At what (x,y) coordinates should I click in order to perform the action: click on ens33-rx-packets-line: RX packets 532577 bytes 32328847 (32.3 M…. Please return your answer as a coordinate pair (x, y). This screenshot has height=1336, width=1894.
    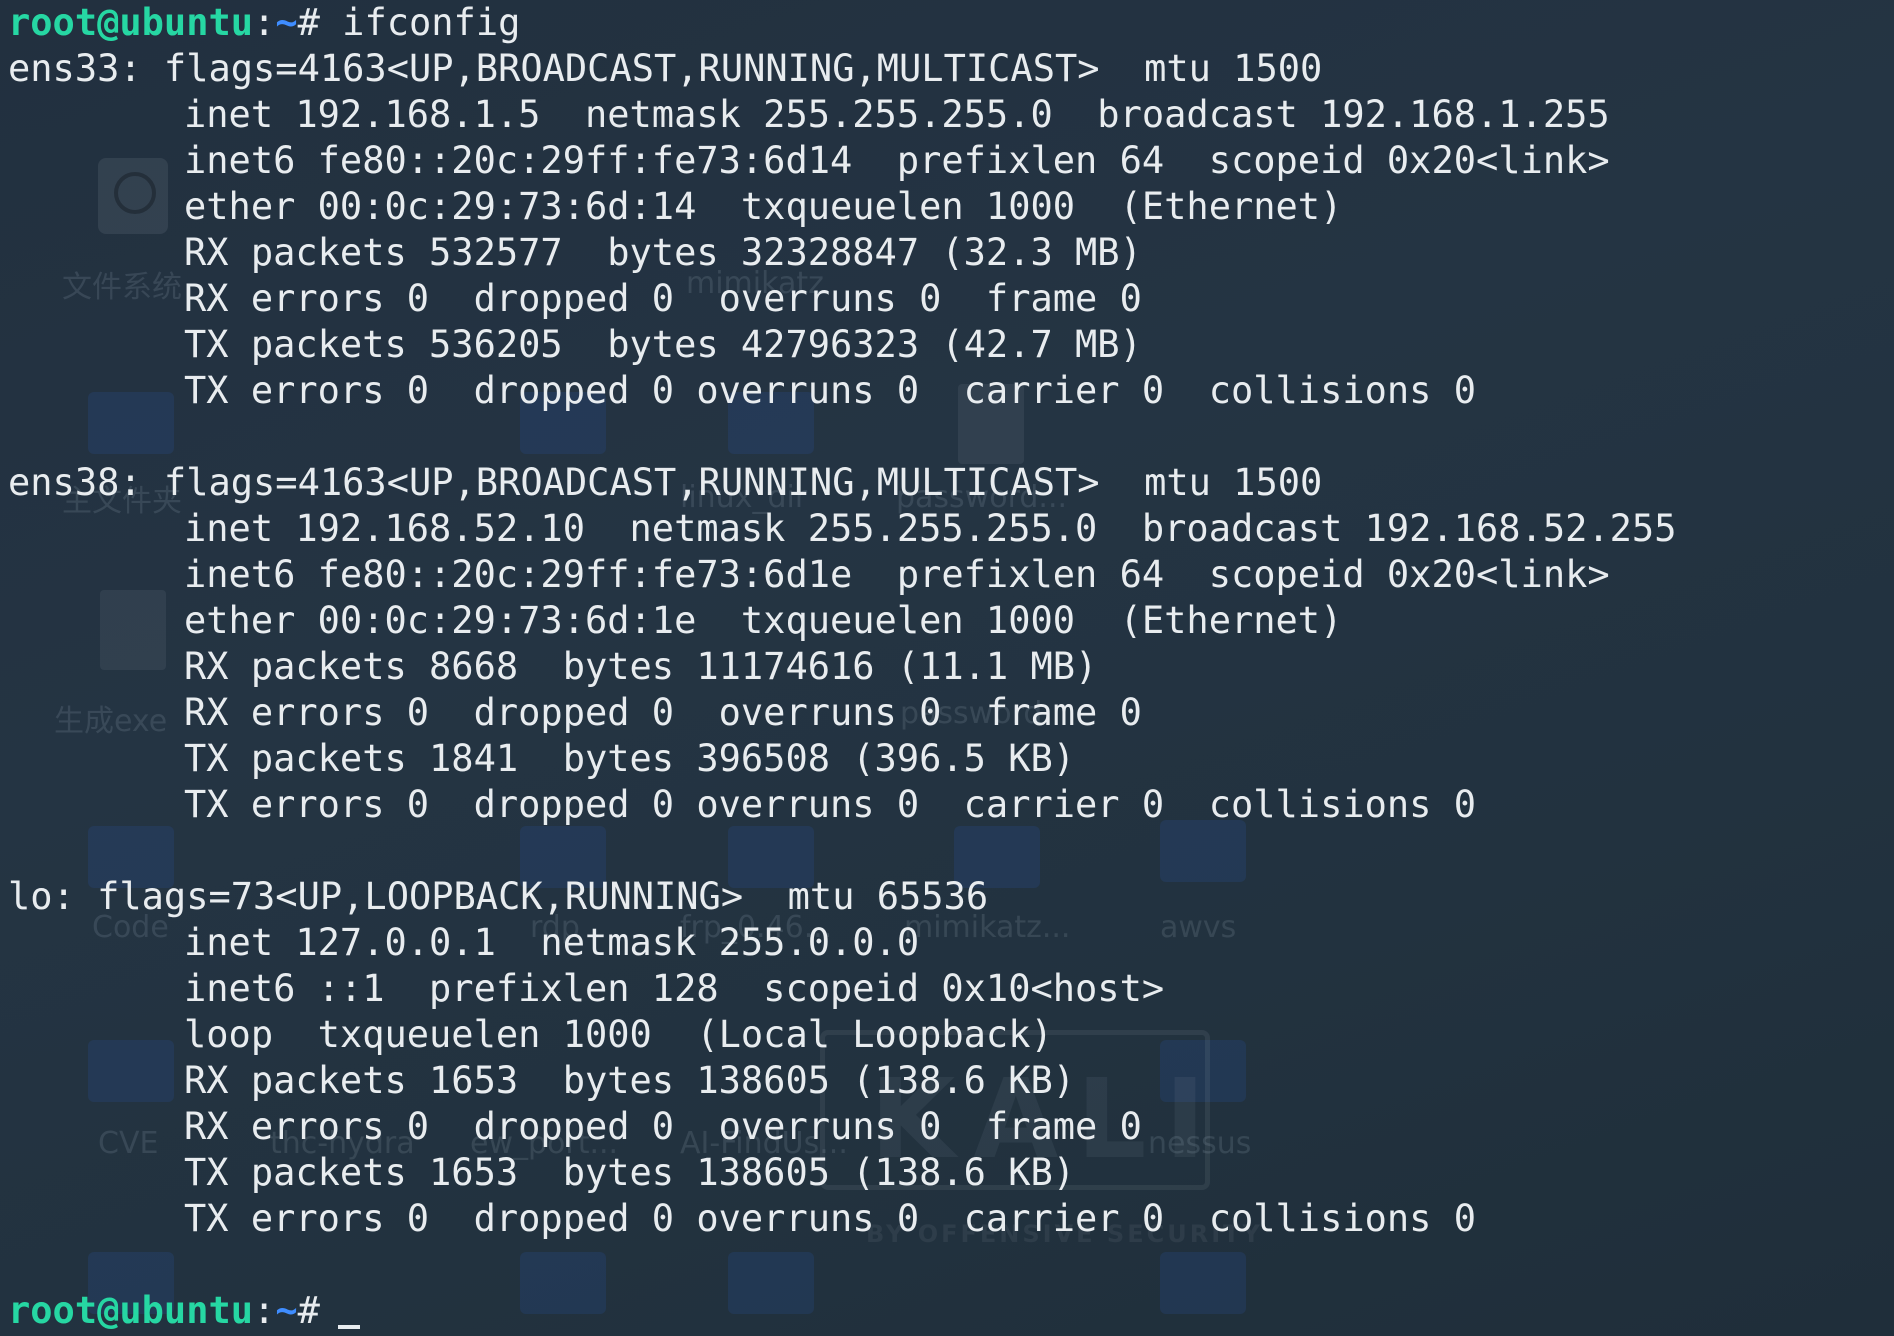
    Looking at the image, I should click on (663, 252).